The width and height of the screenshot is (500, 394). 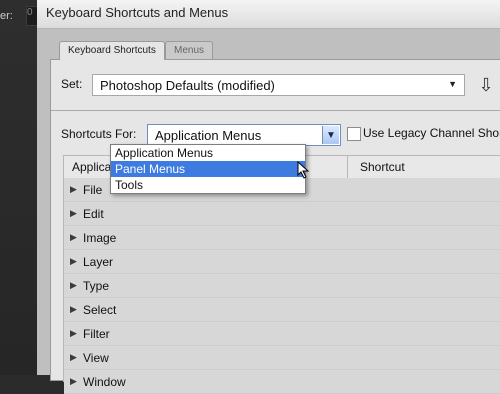 I want to click on table-row: ▶ Layer, so click(x=282, y=262).